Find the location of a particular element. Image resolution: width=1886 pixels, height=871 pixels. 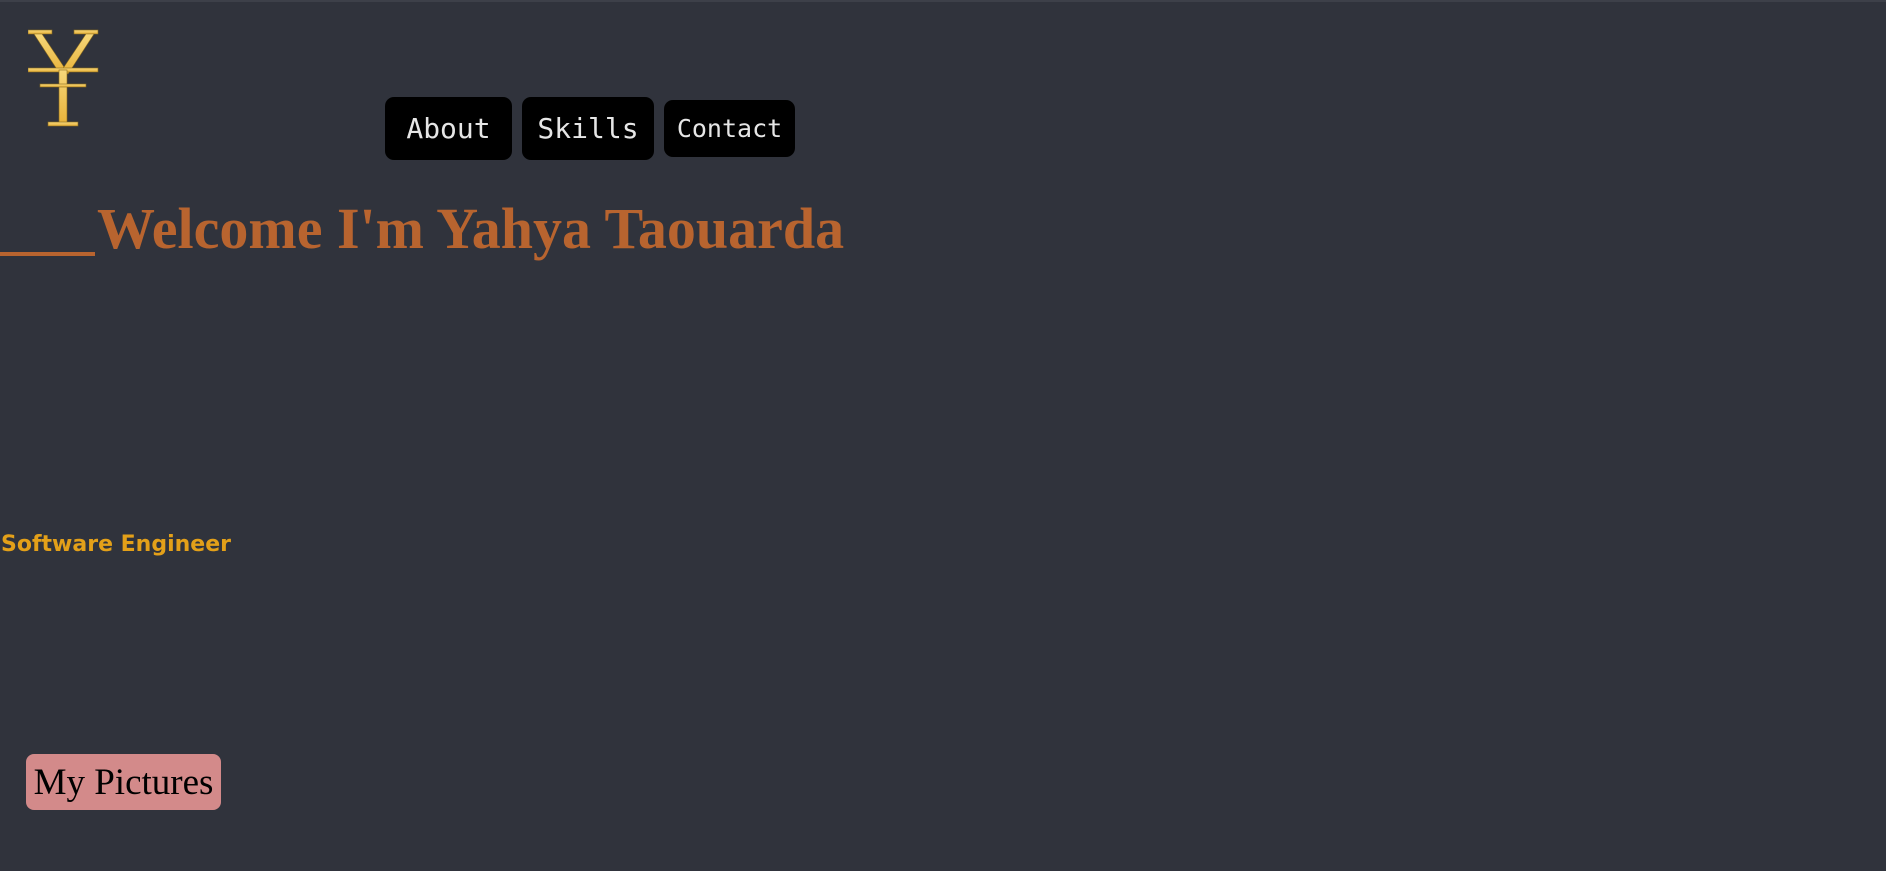

job-title: Software Engineer is located at coordinates (116, 544).